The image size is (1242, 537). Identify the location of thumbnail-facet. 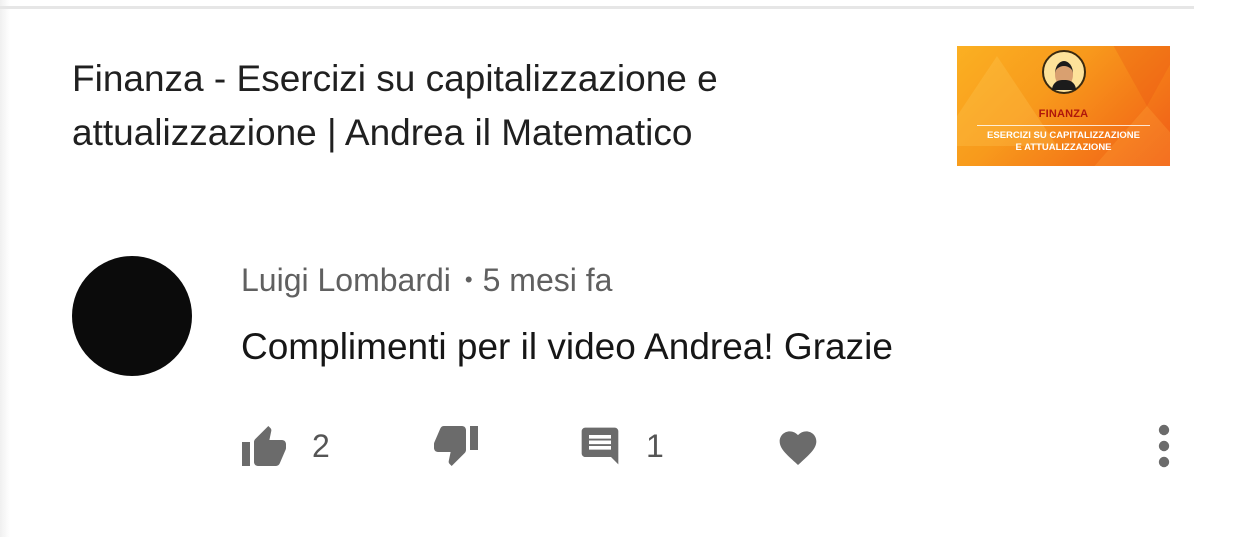
(1133, 76).